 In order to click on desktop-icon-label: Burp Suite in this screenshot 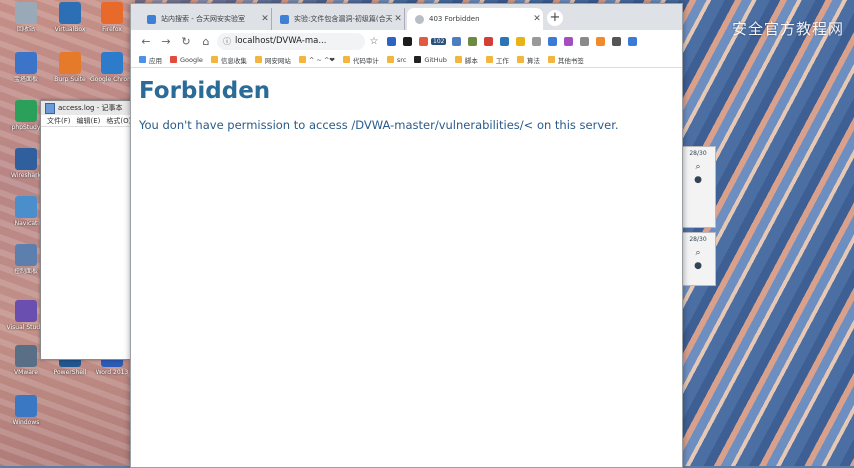, I will do `click(70, 79)`.